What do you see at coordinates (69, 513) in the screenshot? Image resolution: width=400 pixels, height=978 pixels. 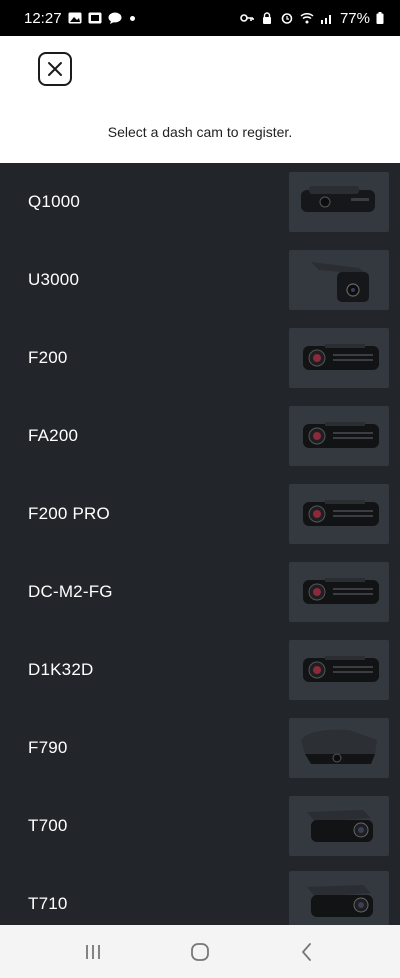 I see `dash-cam-name: F200 PRO` at bounding box center [69, 513].